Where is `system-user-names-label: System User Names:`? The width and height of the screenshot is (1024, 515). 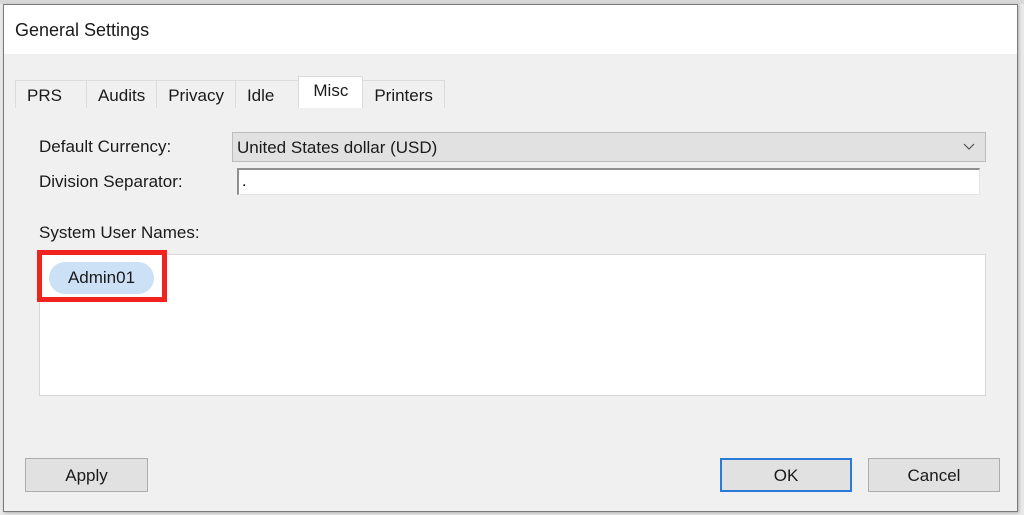 system-user-names-label: System User Names: is located at coordinates (119, 232).